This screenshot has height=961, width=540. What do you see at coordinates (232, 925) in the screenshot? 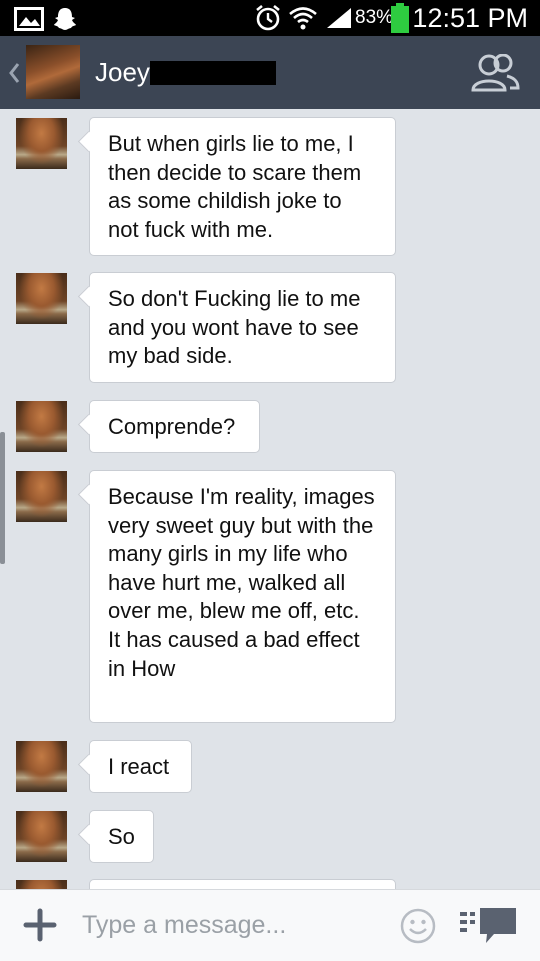
I see `message-input` at bounding box center [232, 925].